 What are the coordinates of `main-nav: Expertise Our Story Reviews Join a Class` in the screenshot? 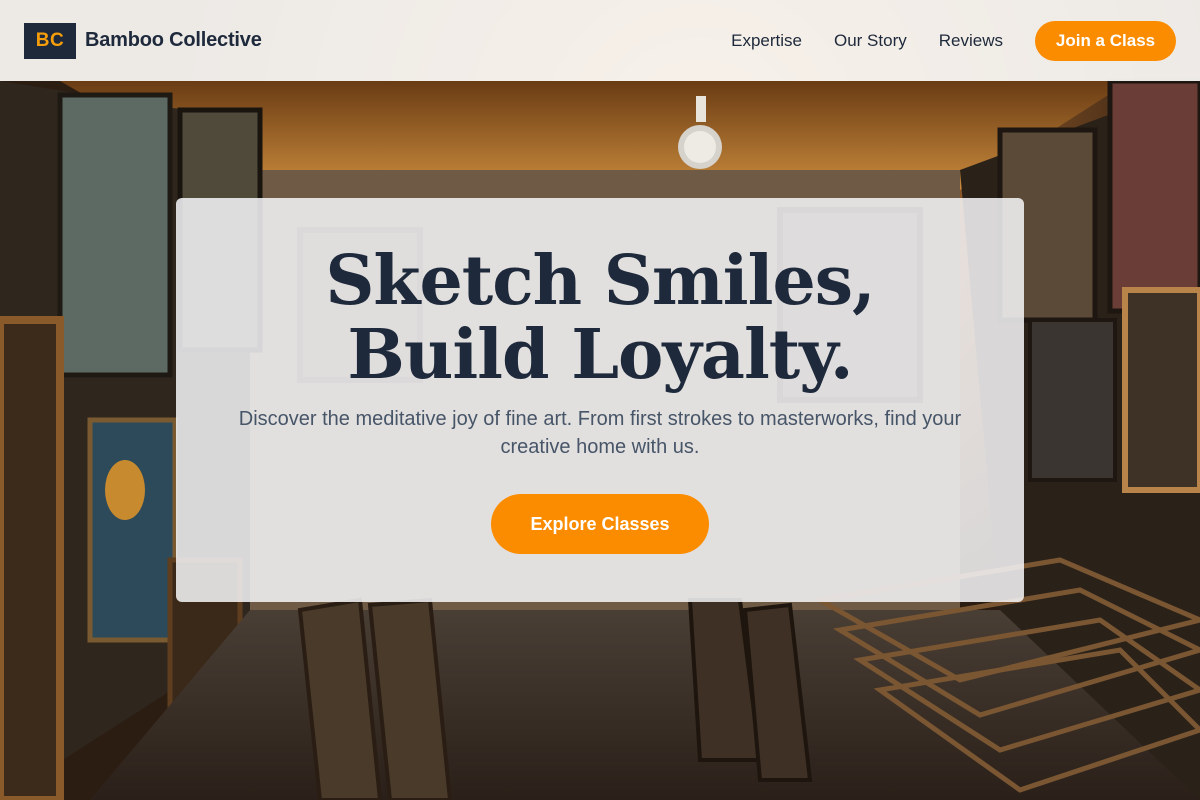 It's located at (953, 40).